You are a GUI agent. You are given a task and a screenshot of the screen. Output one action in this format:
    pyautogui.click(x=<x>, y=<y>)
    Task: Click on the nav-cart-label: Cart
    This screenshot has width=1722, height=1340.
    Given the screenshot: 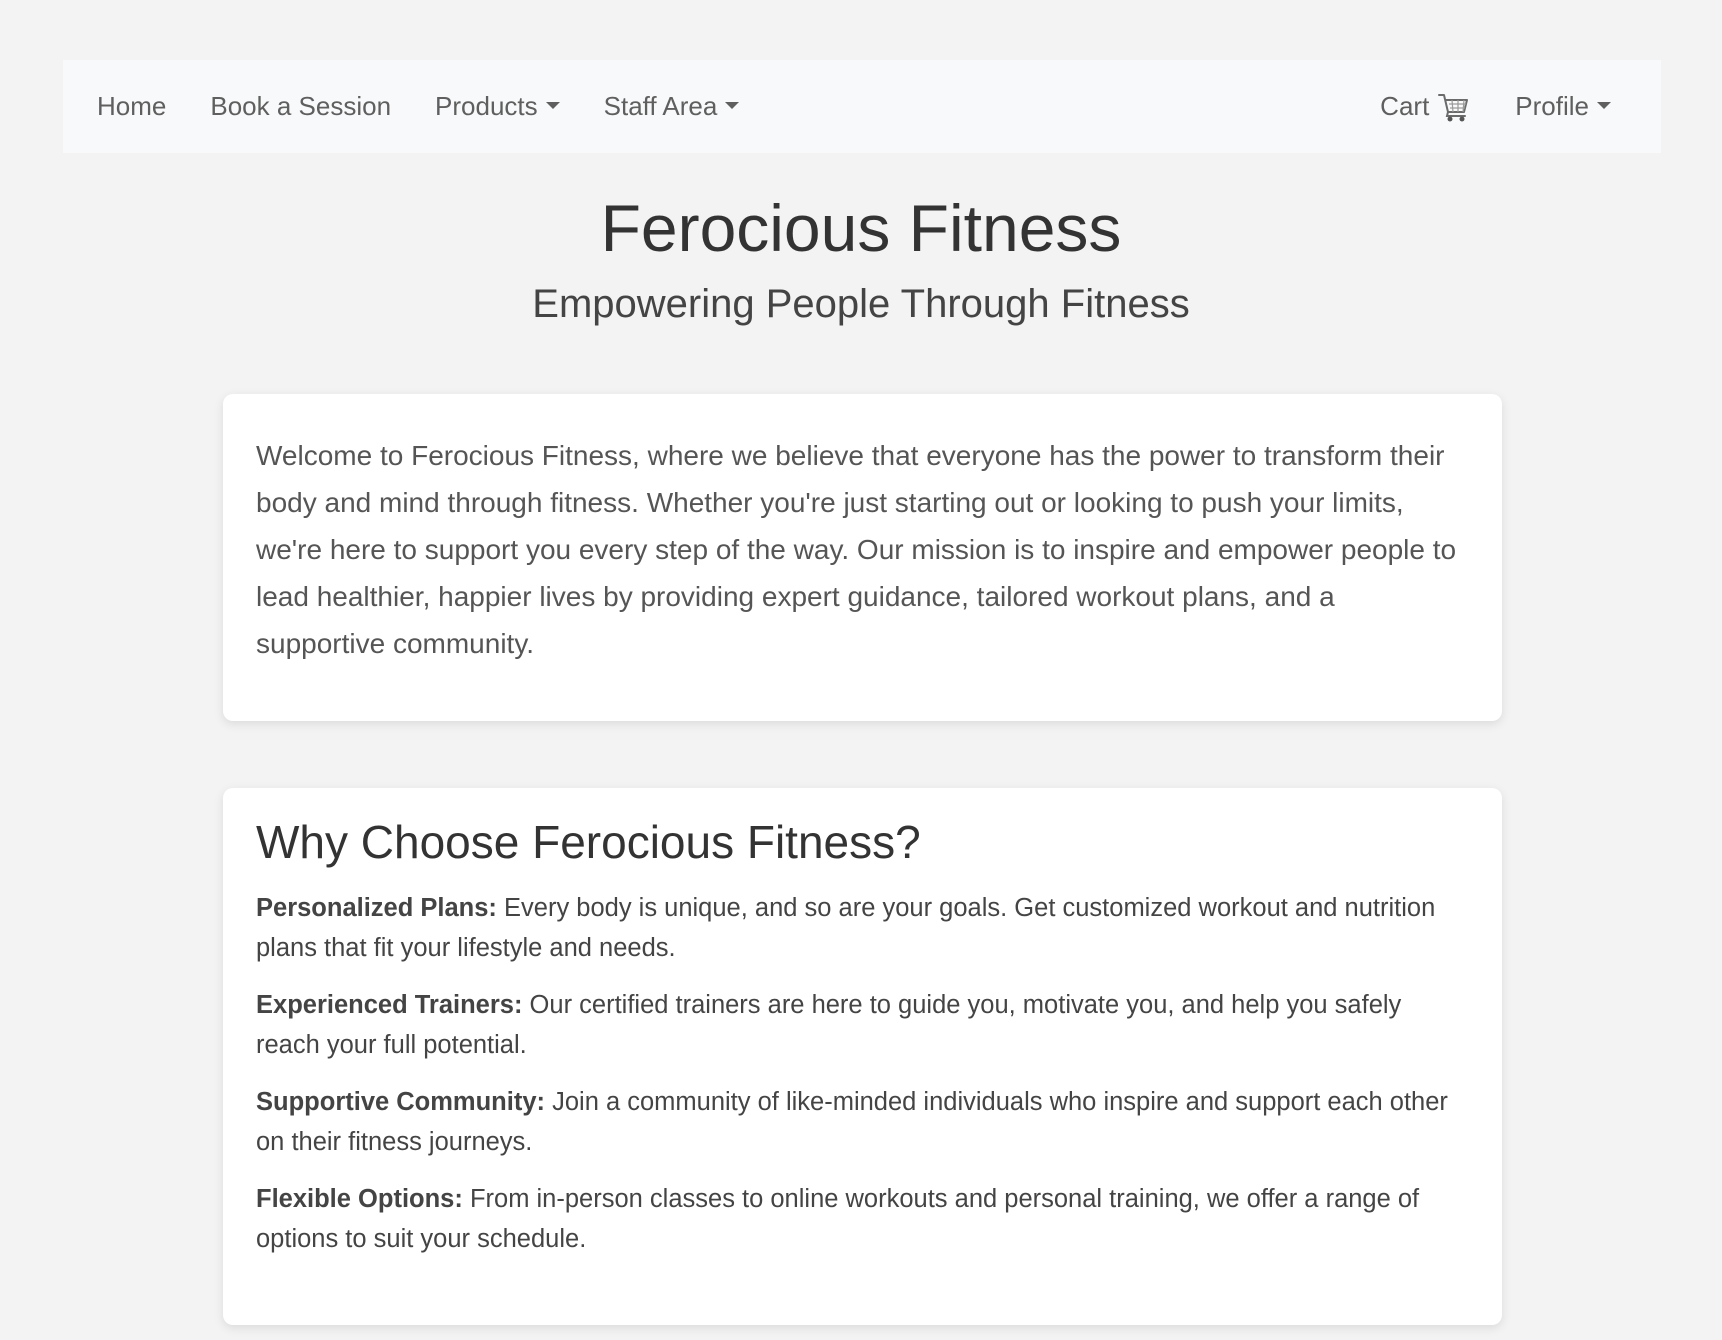 What is the action you would take?
    pyautogui.click(x=1405, y=106)
    